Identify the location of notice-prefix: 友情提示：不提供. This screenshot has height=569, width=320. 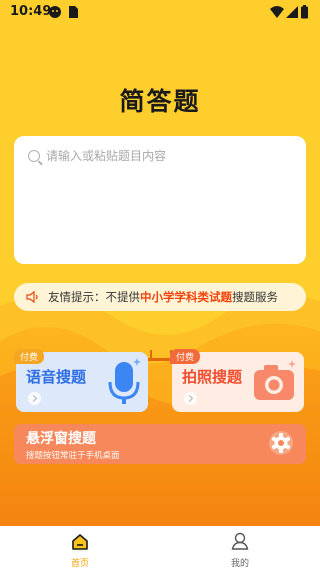
(94, 297).